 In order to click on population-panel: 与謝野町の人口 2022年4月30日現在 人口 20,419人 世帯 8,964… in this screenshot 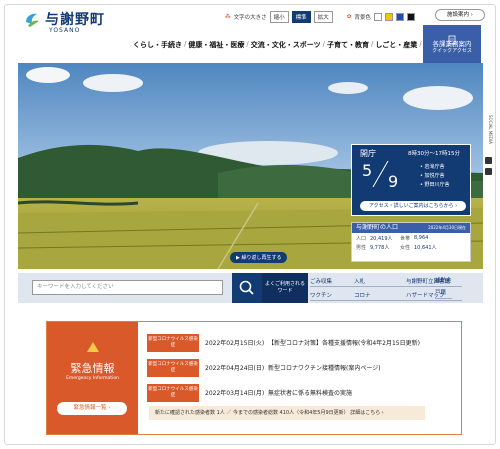, I will do `click(411, 242)`.